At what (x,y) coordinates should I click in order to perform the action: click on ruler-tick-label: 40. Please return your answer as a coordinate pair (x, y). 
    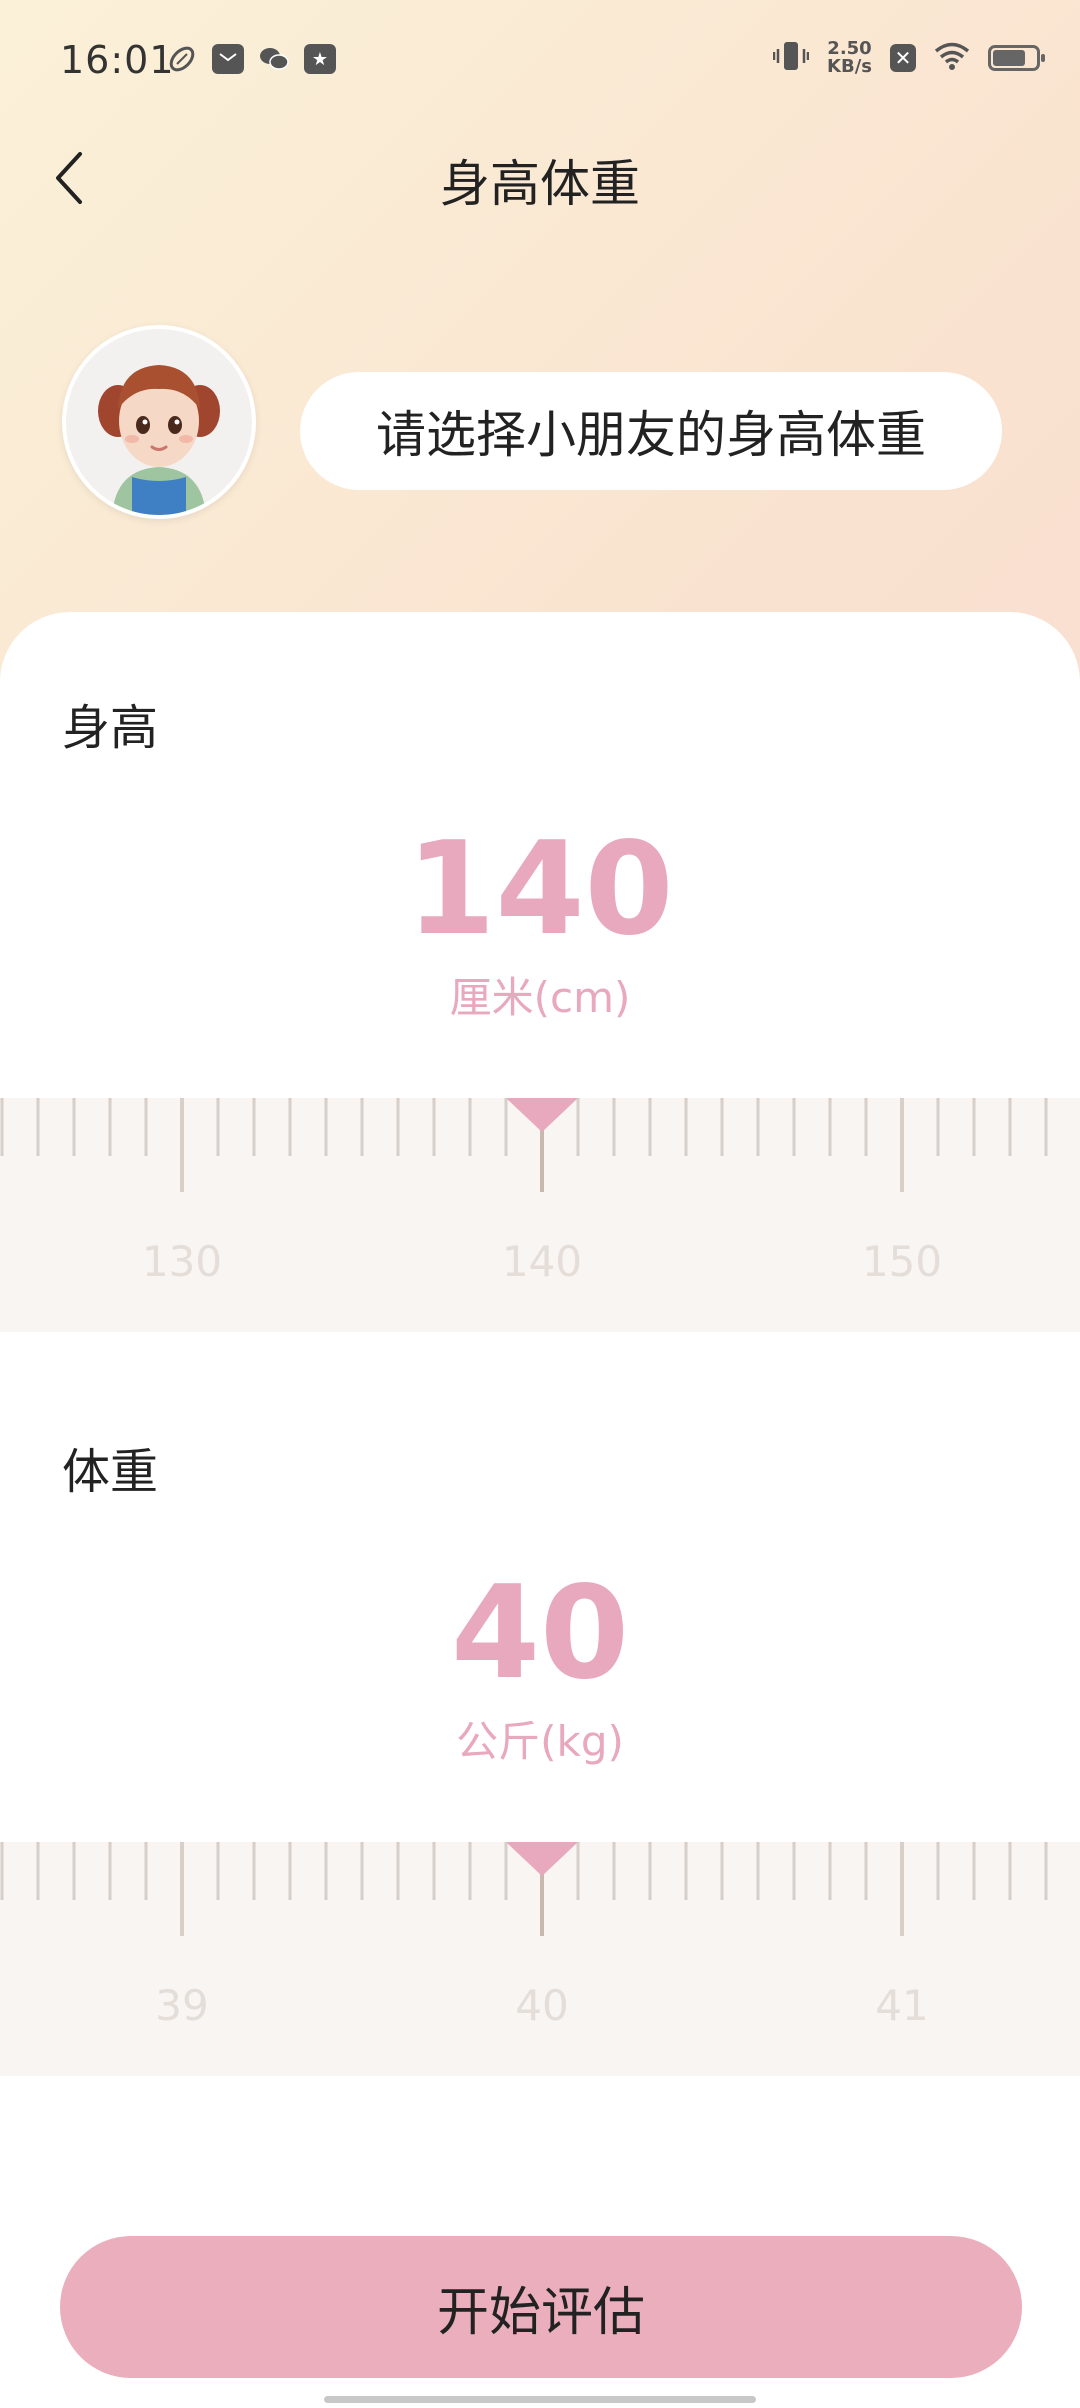
    Looking at the image, I should click on (541, 2005).